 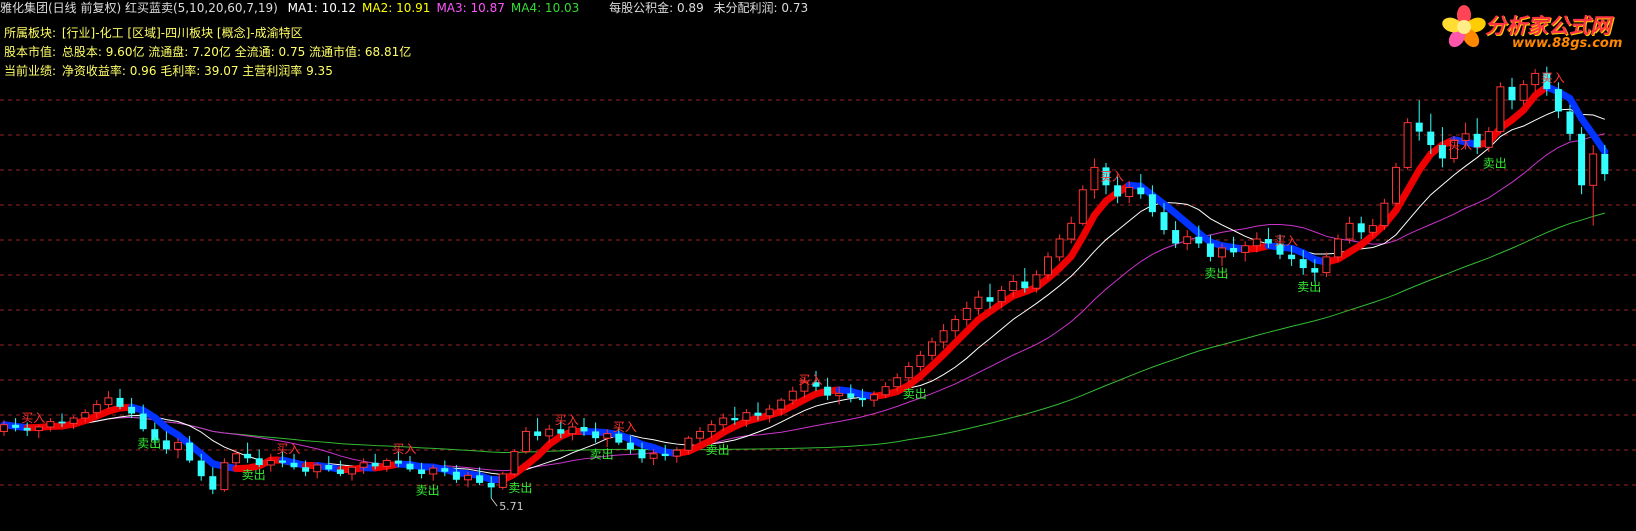 I want to click on ma-value-3: MA3: 10.87, so click(x=470, y=8).